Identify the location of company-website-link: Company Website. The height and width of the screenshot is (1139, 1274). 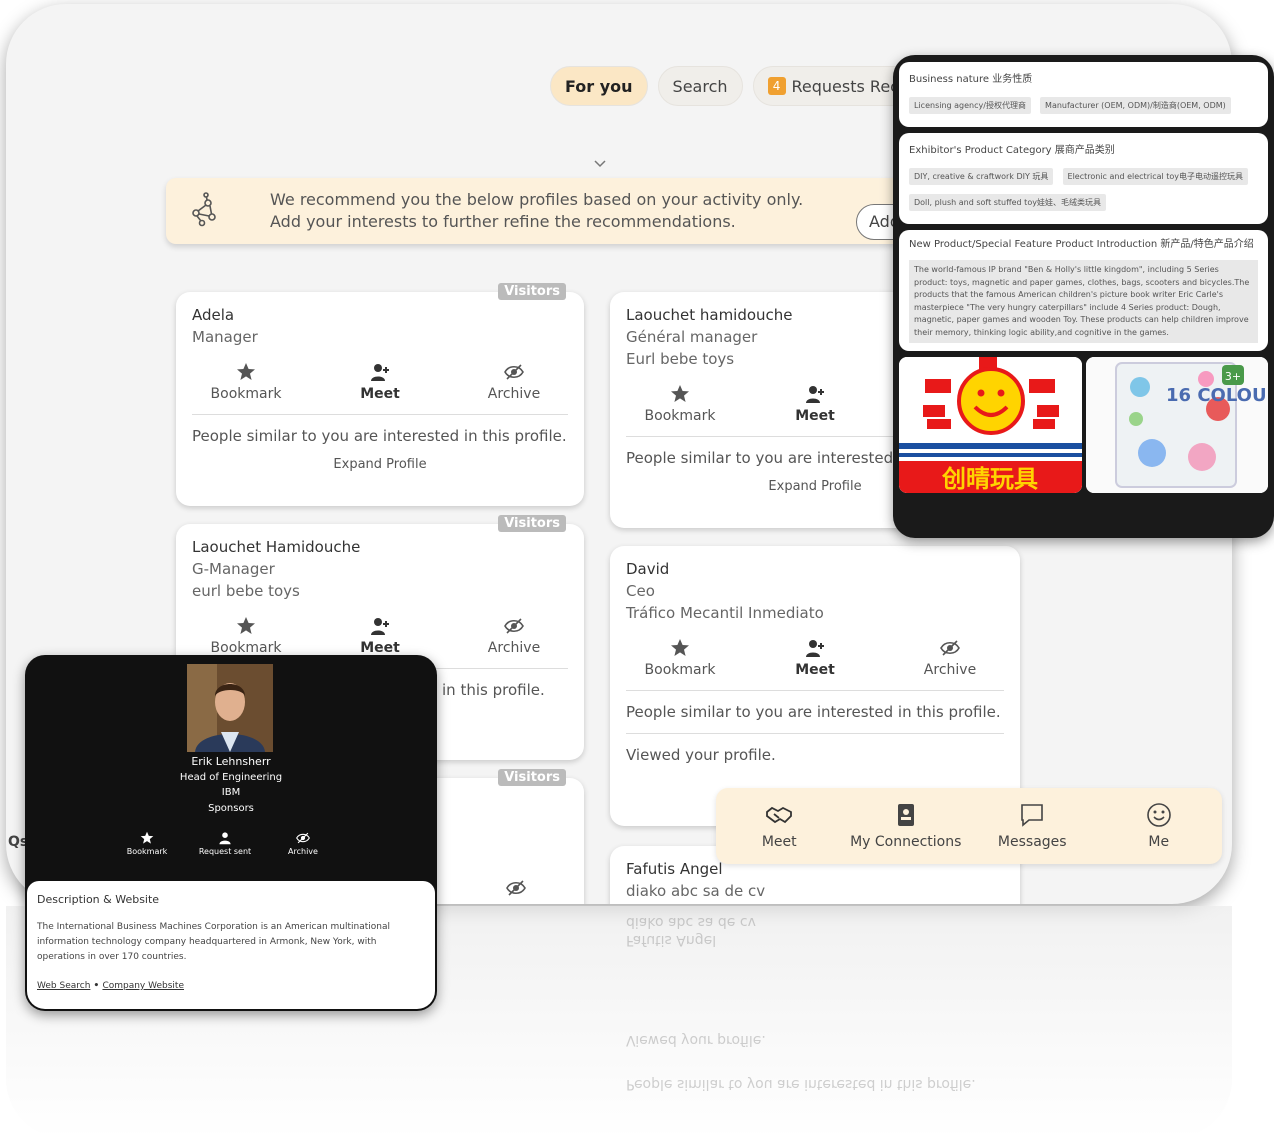
(143, 986).